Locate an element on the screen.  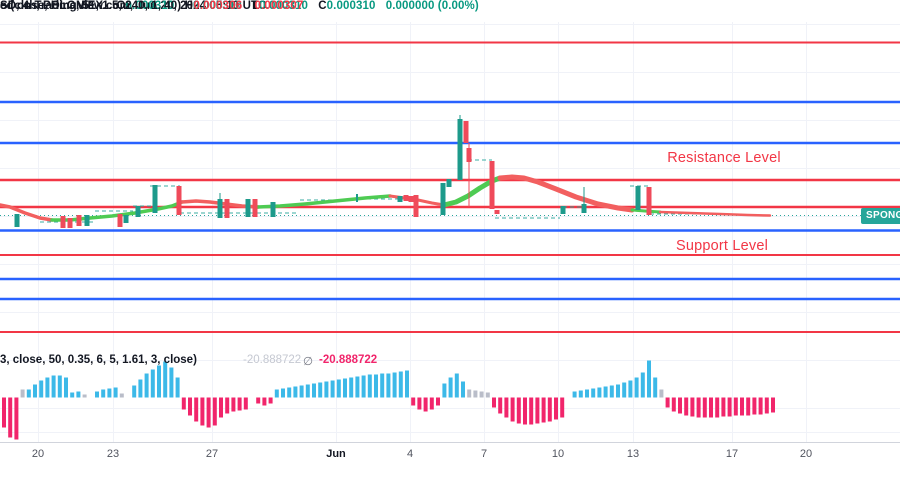
time-axis-label: 13 is located at coordinates (633, 454).